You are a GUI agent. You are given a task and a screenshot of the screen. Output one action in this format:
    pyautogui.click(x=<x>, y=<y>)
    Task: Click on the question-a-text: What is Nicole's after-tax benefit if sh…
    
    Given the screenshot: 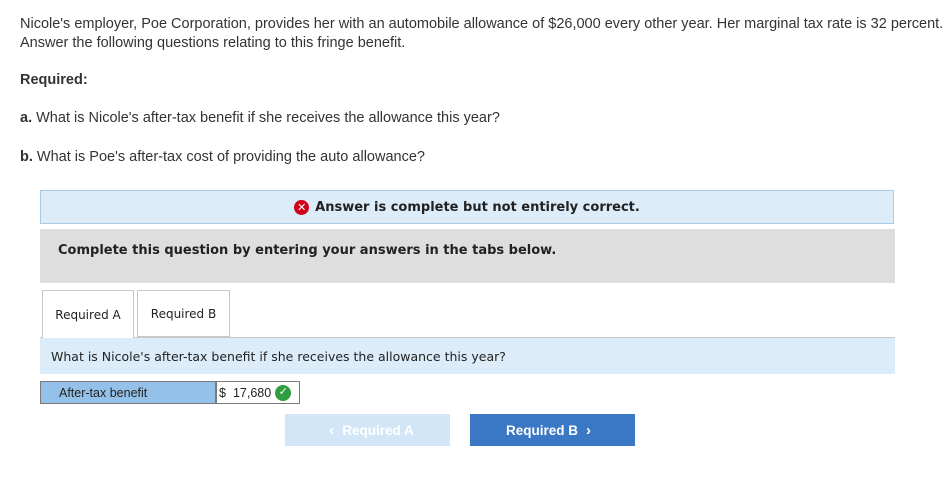 What is the action you would take?
    pyautogui.click(x=268, y=118)
    